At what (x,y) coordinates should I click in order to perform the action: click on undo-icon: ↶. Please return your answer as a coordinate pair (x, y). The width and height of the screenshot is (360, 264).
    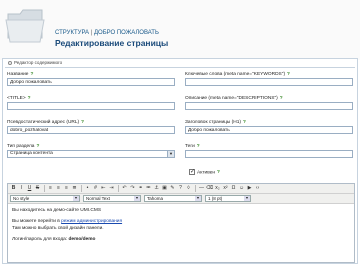
    Looking at the image, I should click on (124, 188).